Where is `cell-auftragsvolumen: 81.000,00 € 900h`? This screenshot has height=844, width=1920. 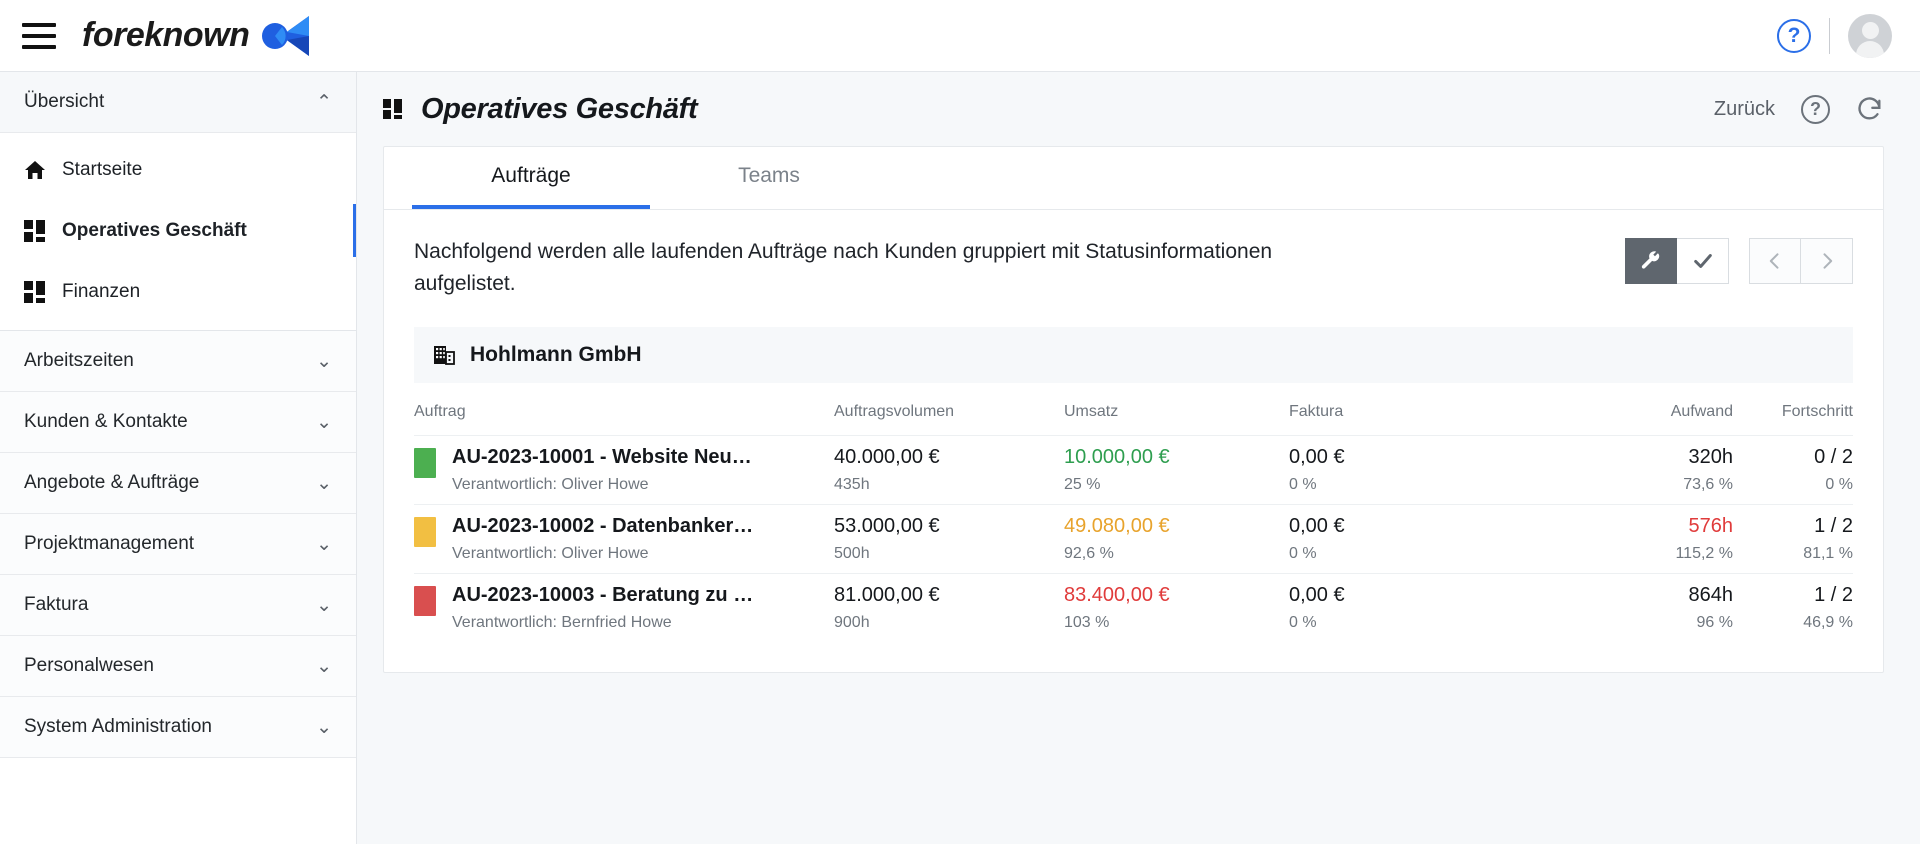
cell-auftragsvolumen: 81.000,00 € 900h is located at coordinates (949, 608).